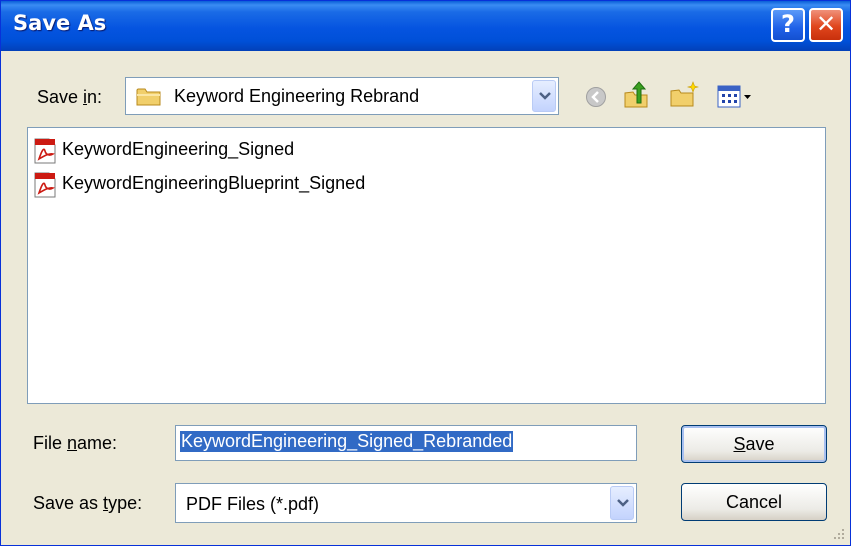  What do you see at coordinates (148, 97) in the screenshot?
I see `folder-icon` at bounding box center [148, 97].